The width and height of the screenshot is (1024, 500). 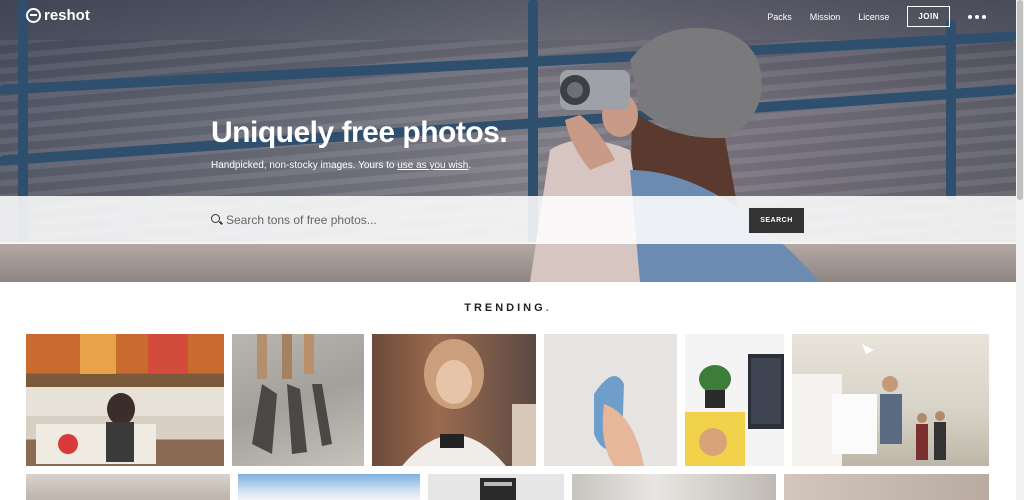 I want to click on photo-shadows-on-ground, so click(x=298, y=400).